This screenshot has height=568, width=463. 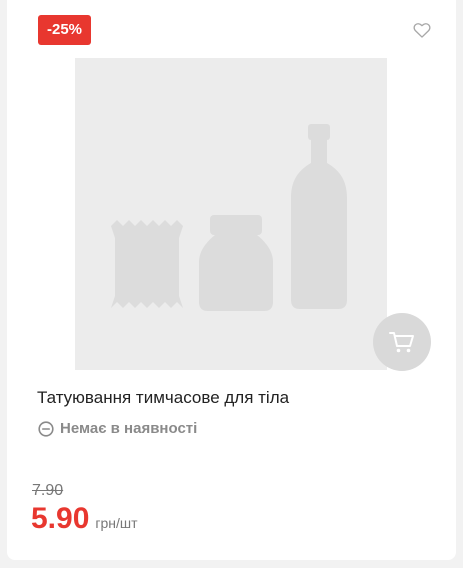 I want to click on product-title: Татуювання тимчасове для тіла, so click(x=163, y=398).